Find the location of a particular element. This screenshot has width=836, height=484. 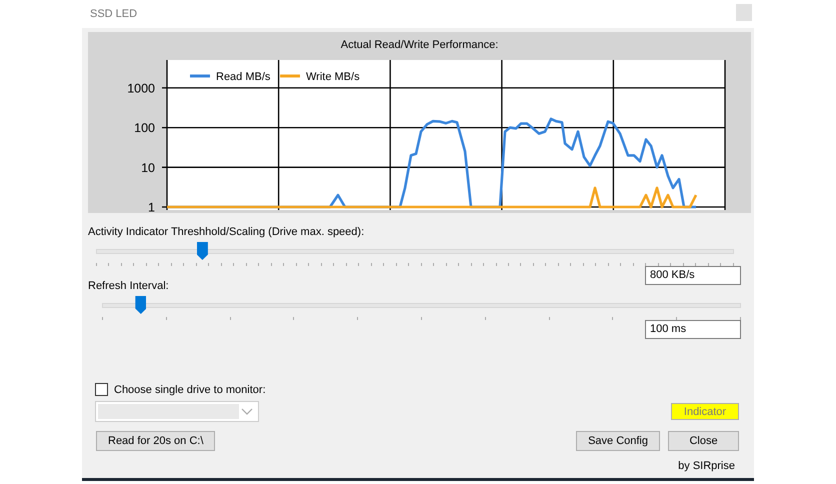

indicator-button: Indicator is located at coordinates (705, 411).